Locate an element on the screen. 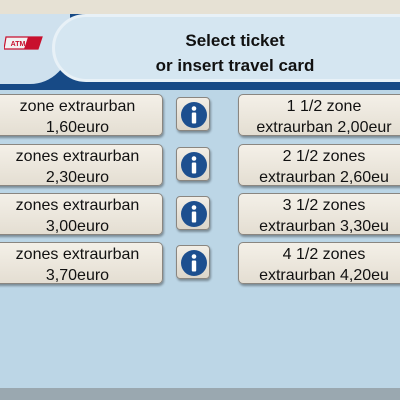 The width and height of the screenshot is (400, 400). ticket-label-line1: zone extraurban is located at coordinates (77, 106).